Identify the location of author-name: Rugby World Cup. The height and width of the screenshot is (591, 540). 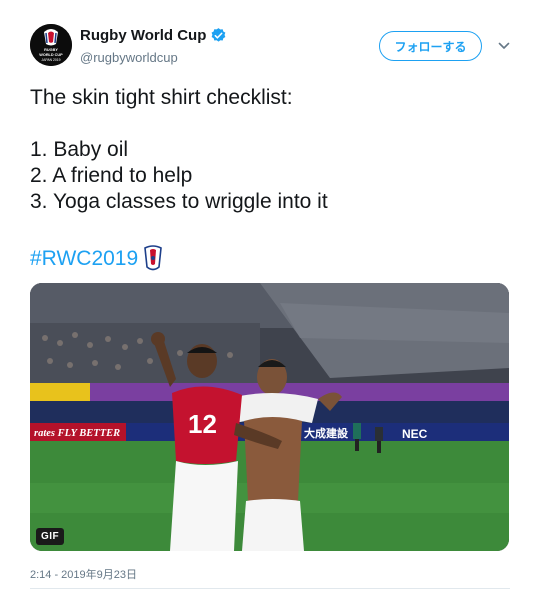
(153, 35).